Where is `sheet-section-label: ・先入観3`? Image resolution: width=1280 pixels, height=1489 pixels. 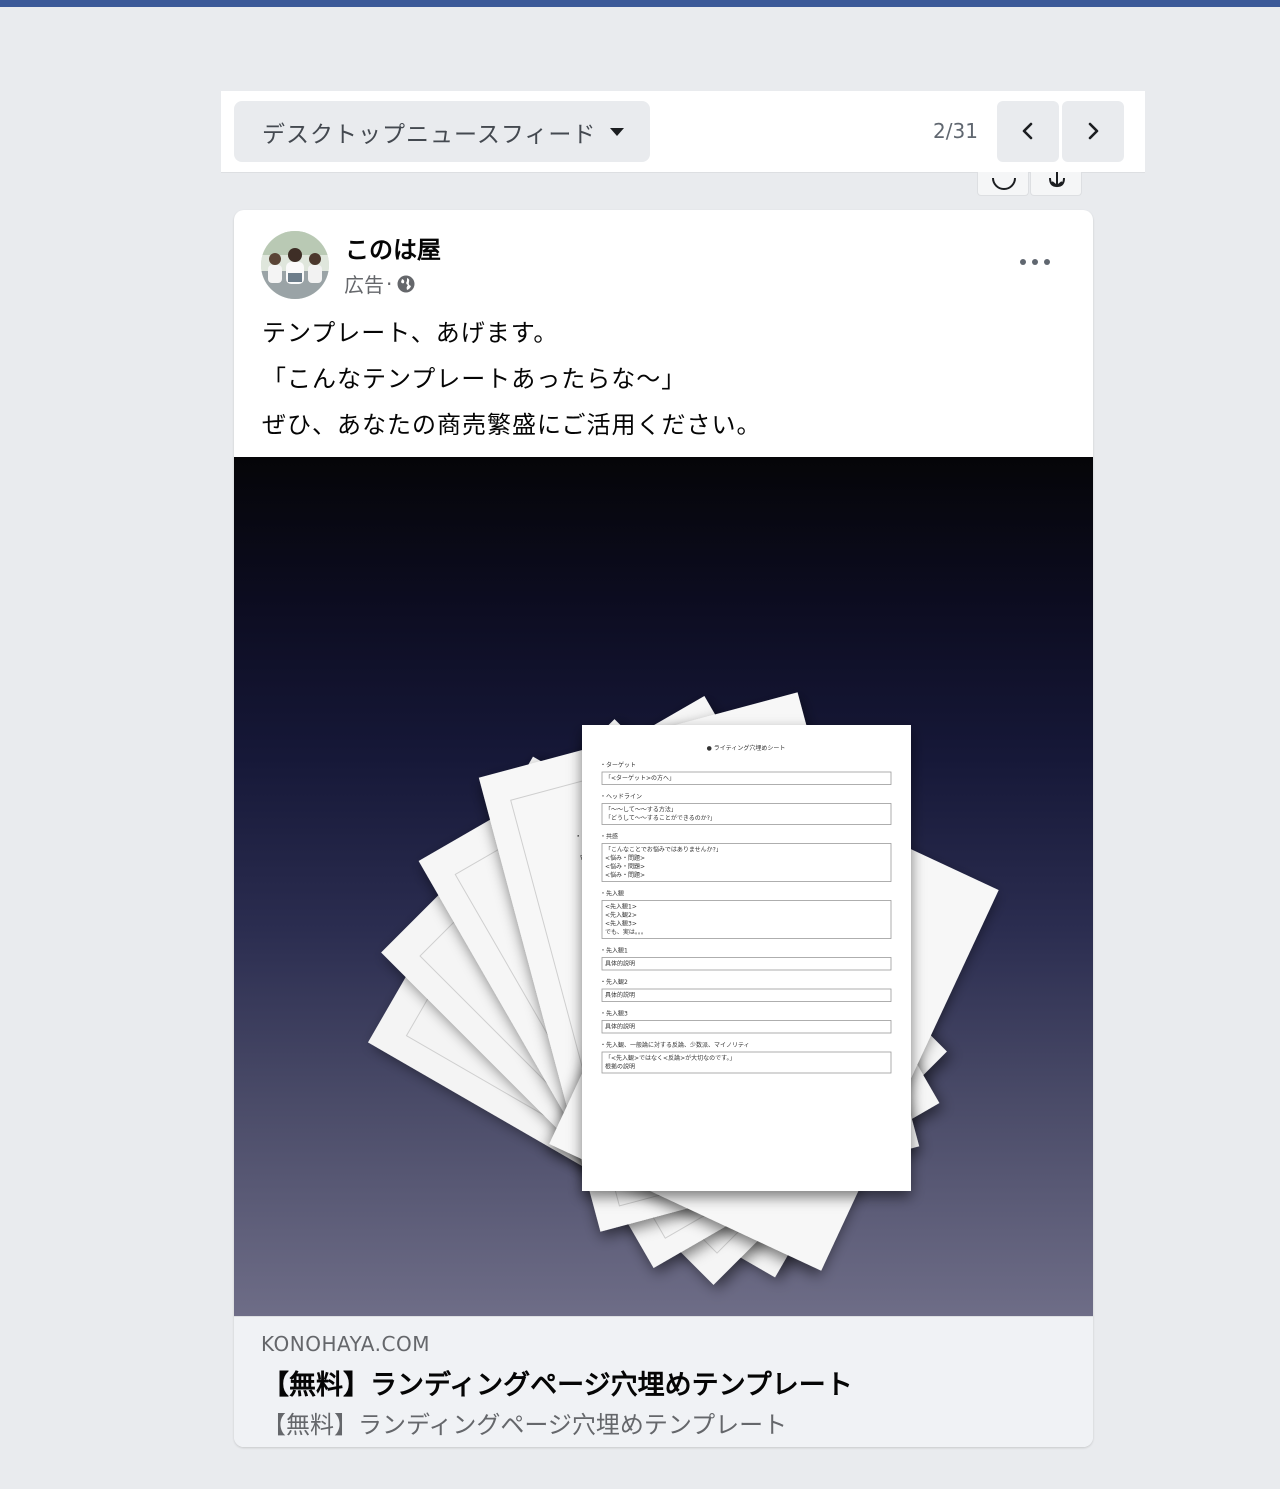
sheet-section-label: ・先入観3 is located at coordinates (614, 1014).